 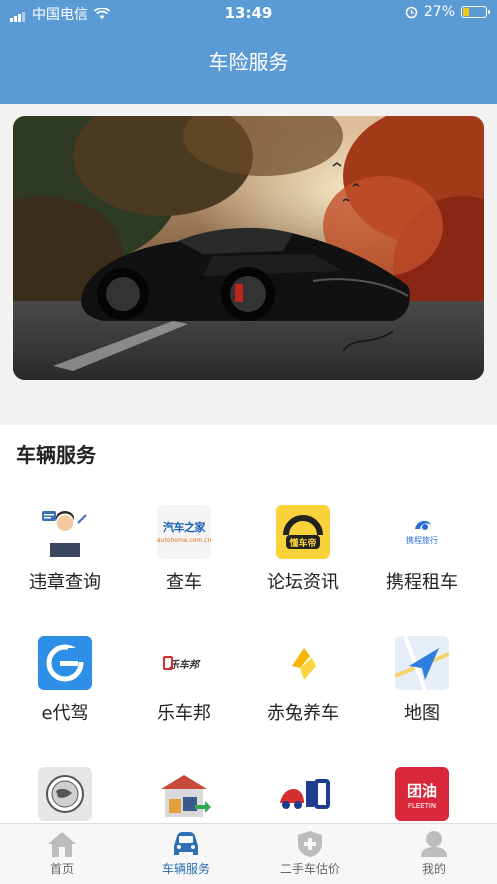 I want to click on tab-vehicle-services: 车辆服务, so click(x=186, y=850).